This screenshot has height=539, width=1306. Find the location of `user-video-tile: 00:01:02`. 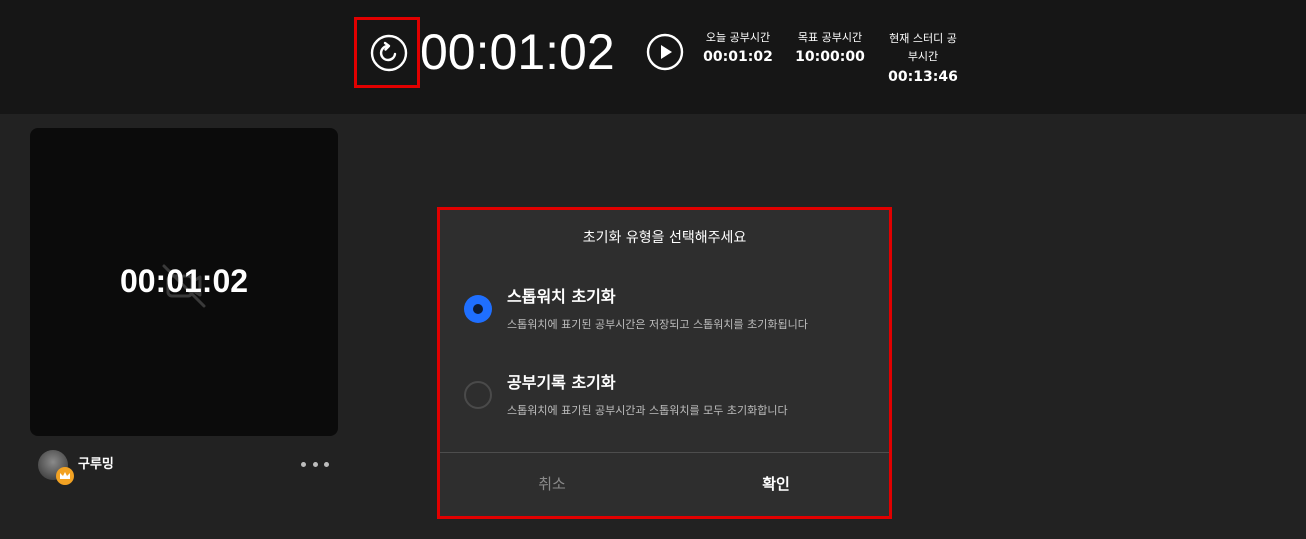

user-video-tile: 00:01:02 is located at coordinates (184, 282).